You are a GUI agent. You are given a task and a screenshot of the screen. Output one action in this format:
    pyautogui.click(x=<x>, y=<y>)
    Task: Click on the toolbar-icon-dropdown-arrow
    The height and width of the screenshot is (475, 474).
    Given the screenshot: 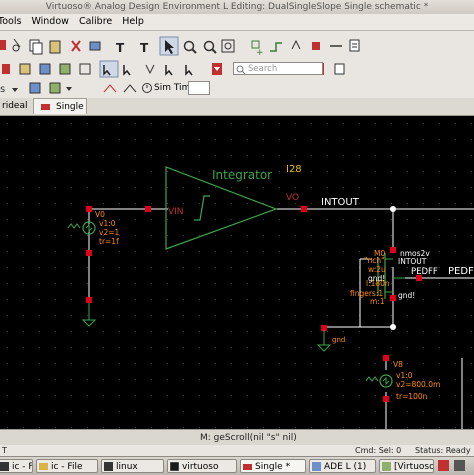 What is the action you would take?
    pyautogui.click(x=69, y=89)
    